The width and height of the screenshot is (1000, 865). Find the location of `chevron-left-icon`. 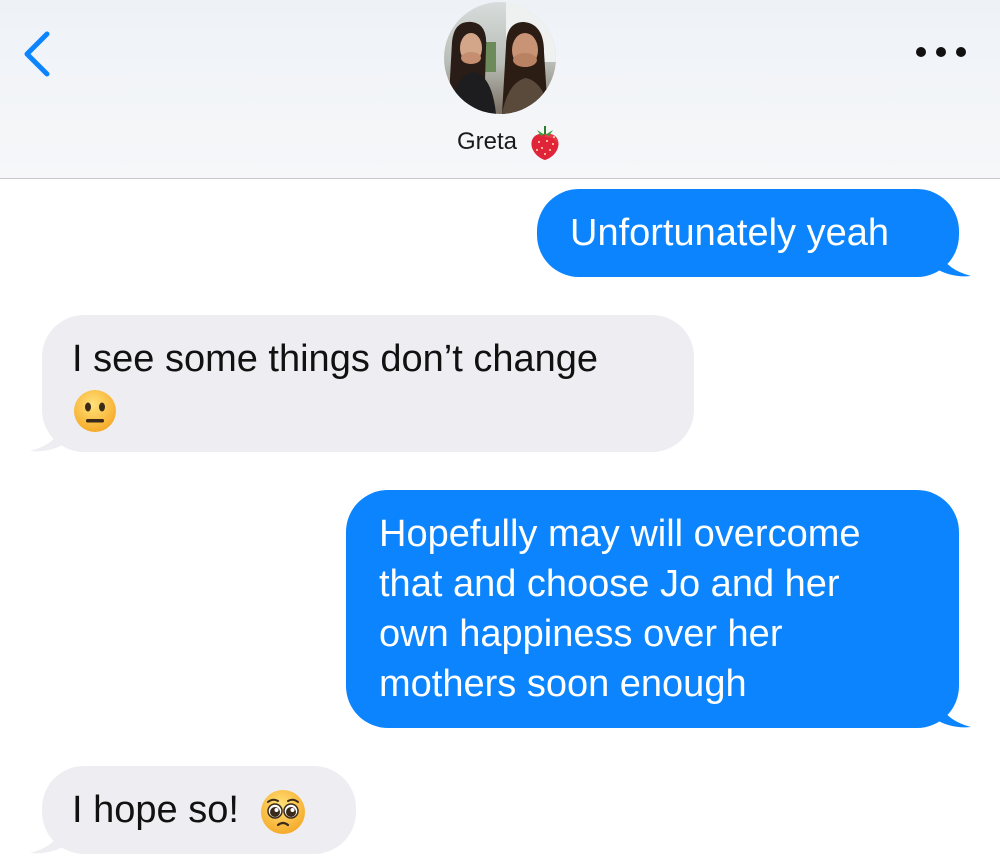

chevron-left-icon is located at coordinates (37, 54).